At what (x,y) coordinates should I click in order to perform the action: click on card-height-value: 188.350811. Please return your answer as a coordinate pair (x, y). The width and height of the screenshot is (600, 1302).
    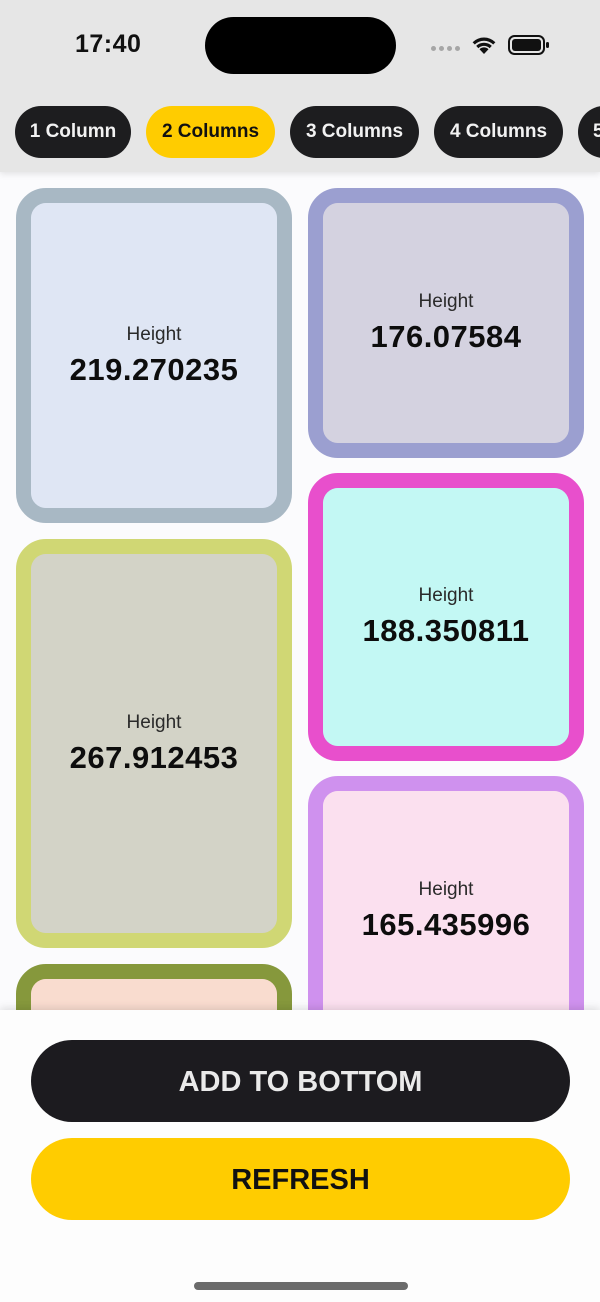
    Looking at the image, I should click on (446, 630).